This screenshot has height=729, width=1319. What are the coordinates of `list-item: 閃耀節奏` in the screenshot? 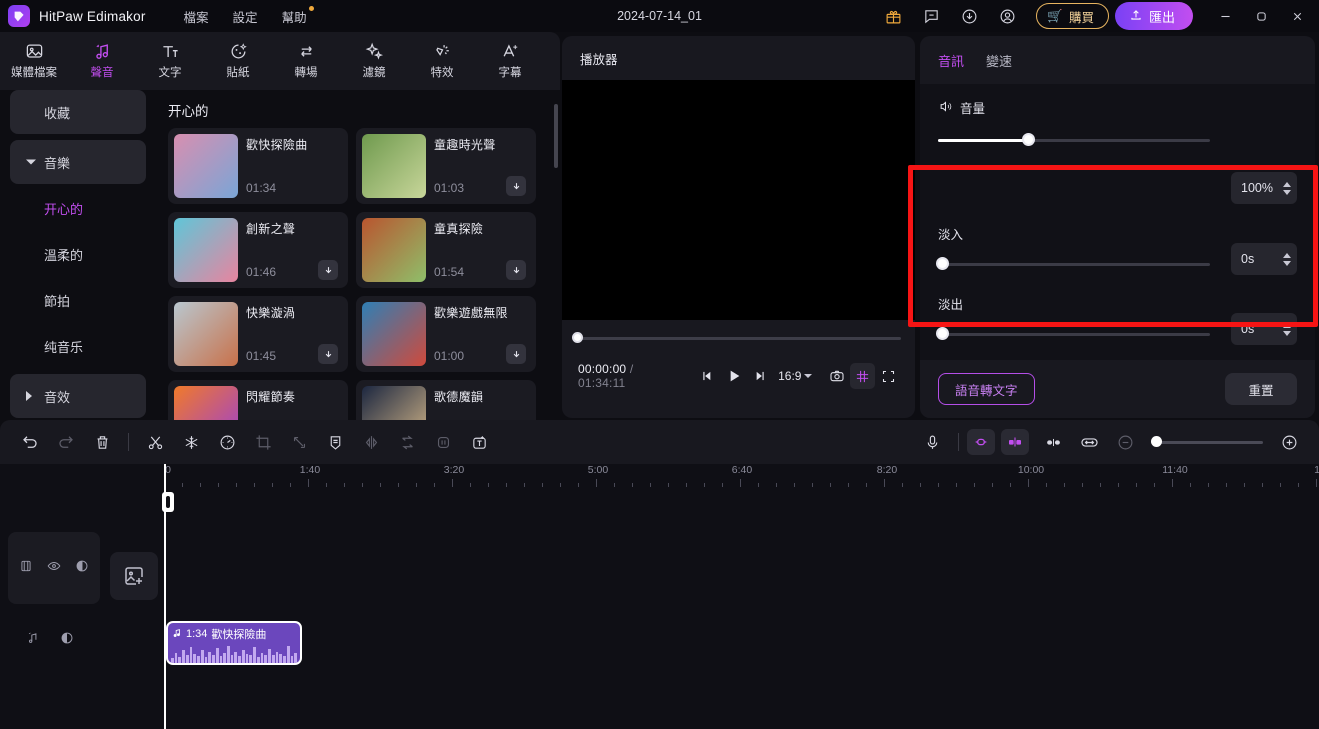 It's located at (258, 400).